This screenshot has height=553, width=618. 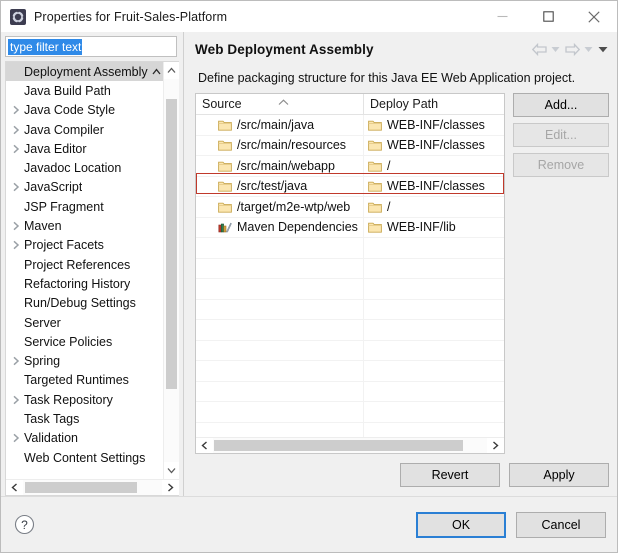 I want to click on sidebar-item-targeted-runtimes: Targeted Runtimes, so click(x=84, y=380).